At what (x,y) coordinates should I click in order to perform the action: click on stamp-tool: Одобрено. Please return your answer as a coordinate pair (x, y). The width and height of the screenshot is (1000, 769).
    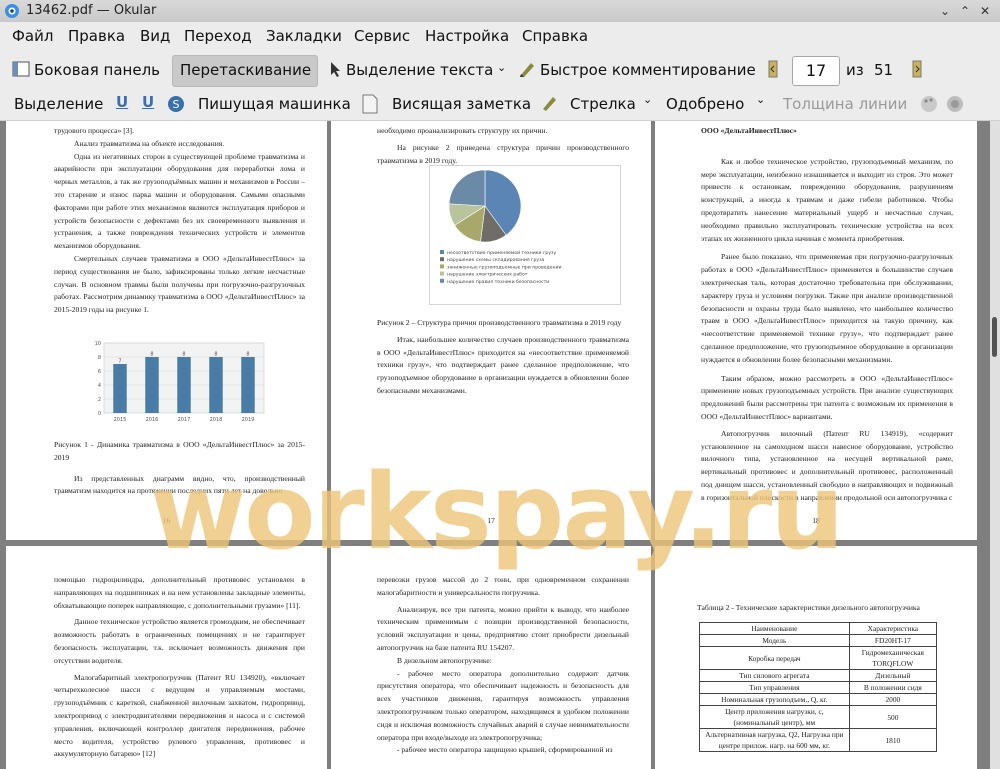
    Looking at the image, I should click on (705, 104).